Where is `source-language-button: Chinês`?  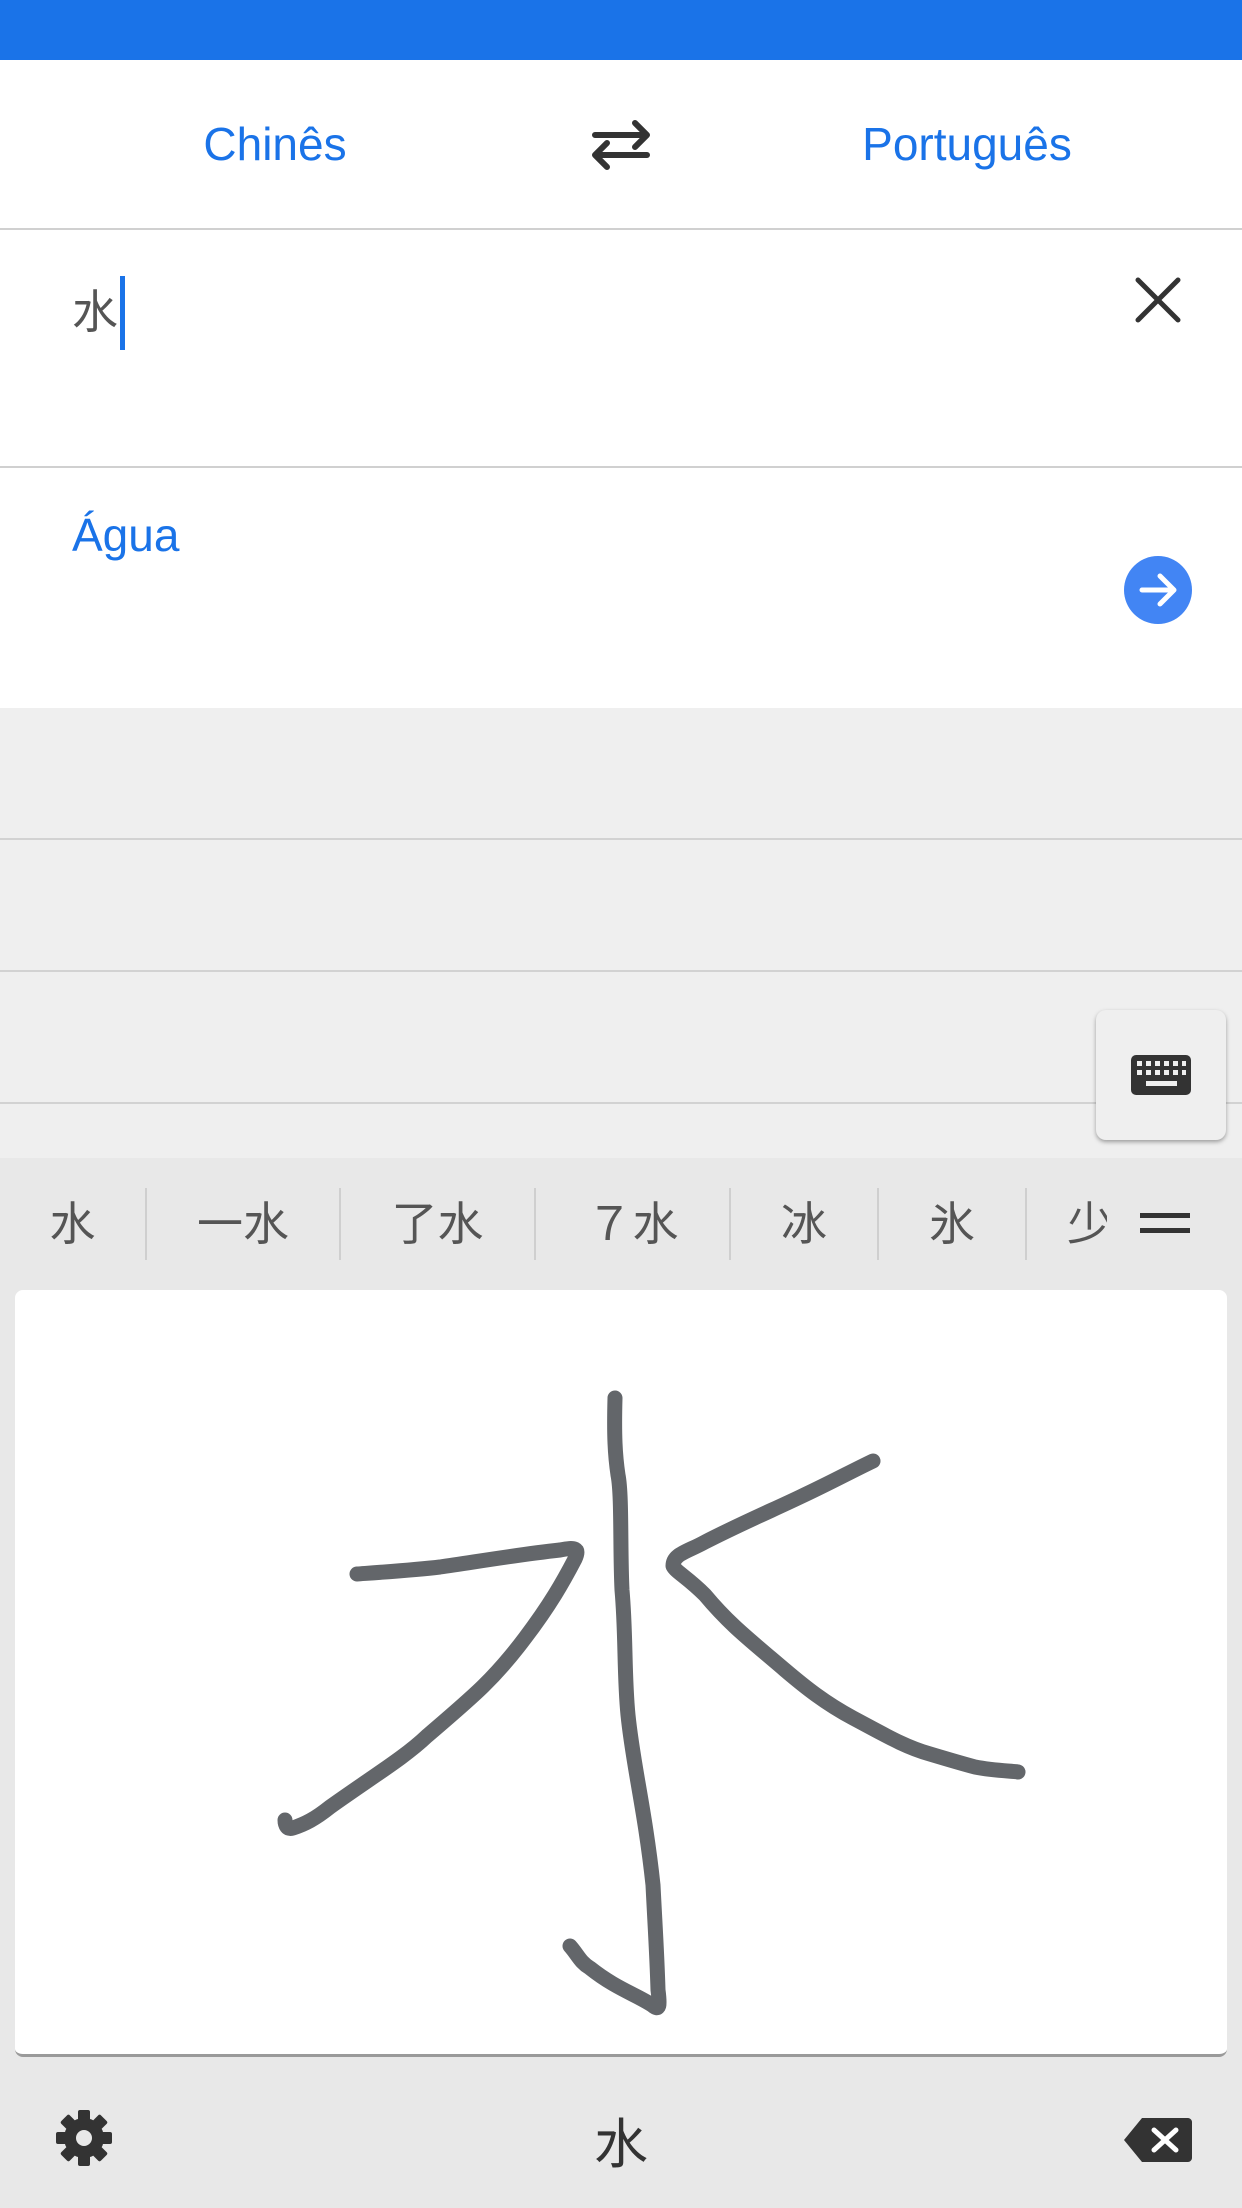 source-language-button: Chinês is located at coordinates (275, 144).